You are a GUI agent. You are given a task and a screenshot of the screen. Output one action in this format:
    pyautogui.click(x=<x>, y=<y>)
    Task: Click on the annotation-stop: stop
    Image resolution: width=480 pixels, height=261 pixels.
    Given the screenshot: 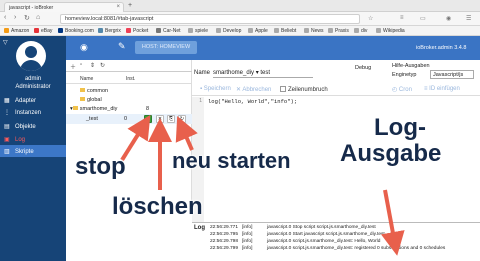 What is the action you would take?
    pyautogui.click(x=100, y=166)
    